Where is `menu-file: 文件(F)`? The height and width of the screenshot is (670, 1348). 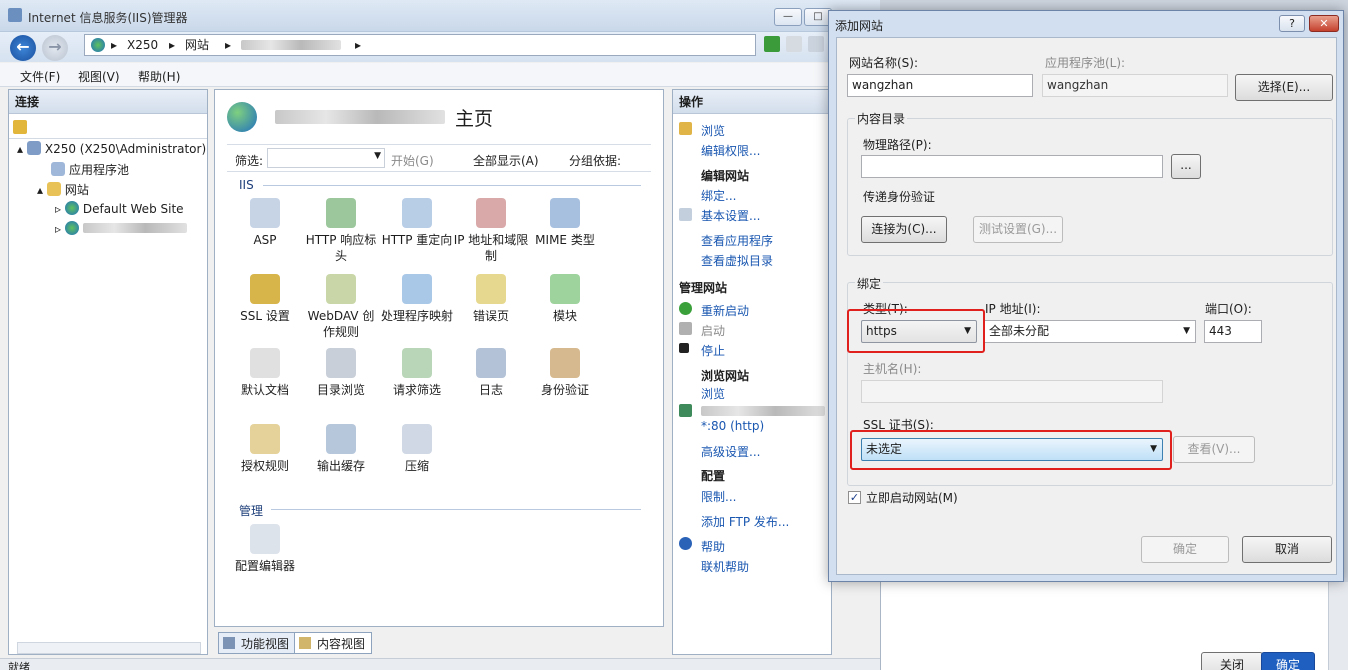 menu-file: 文件(F) is located at coordinates (40, 76).